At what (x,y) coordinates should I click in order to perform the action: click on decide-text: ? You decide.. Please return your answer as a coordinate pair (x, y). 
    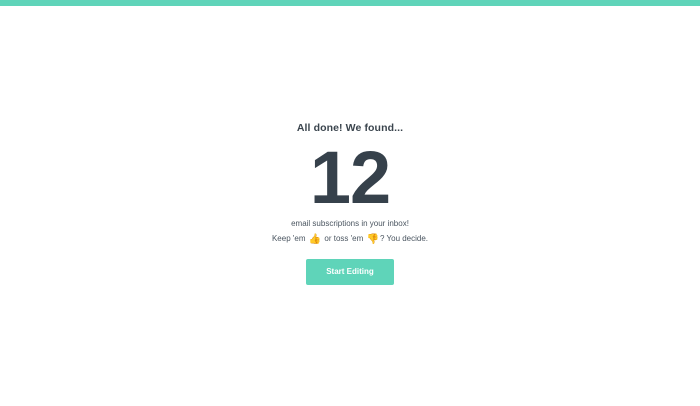
    Looking at the image, I should click on (404, 238).